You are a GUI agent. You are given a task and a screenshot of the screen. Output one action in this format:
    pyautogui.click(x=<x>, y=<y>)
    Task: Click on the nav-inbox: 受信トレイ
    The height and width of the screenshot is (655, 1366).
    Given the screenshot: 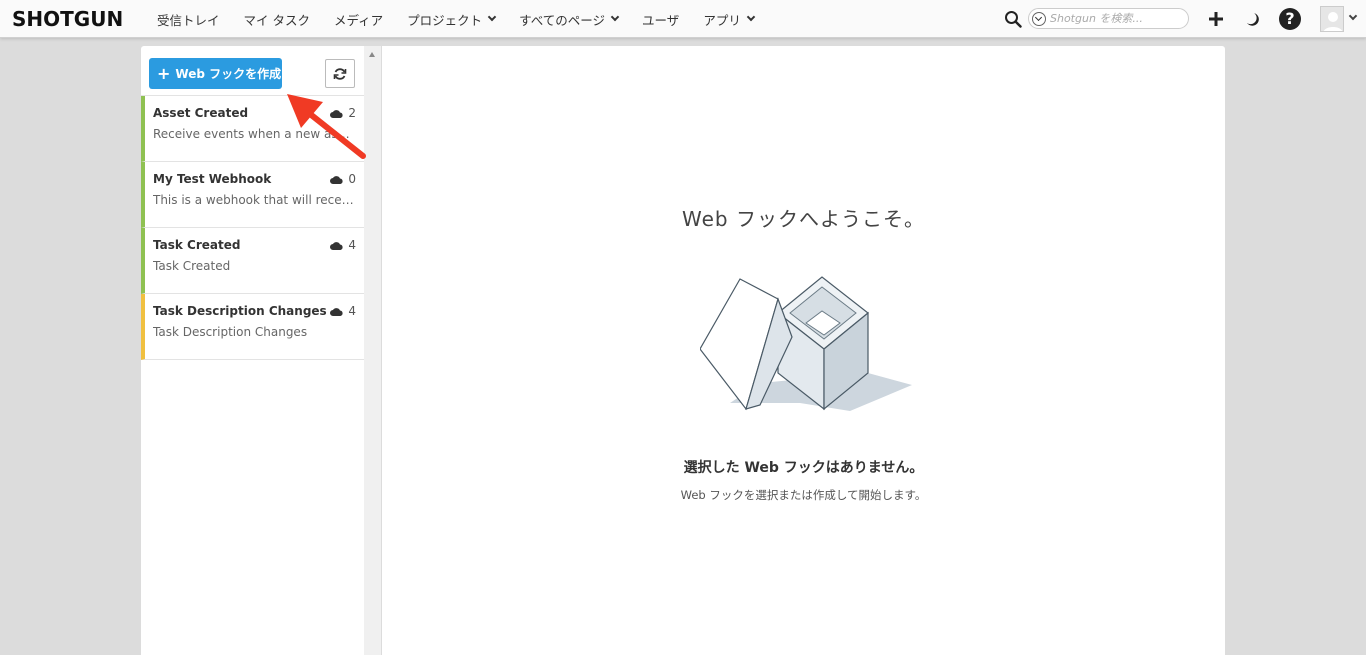 What is the action you would take?
    pyautogui.click(x=188, y=19)
    